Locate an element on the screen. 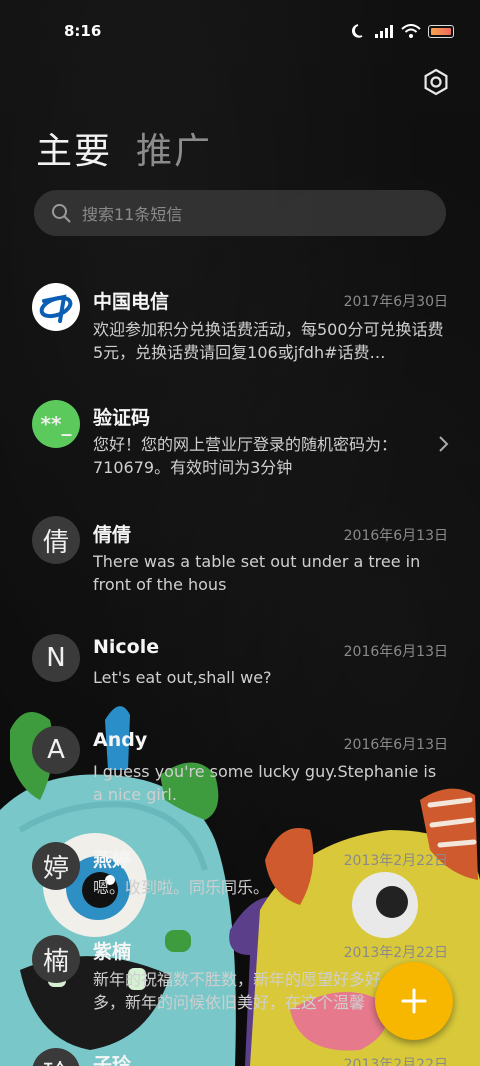 This screenshot has width=480, height=1066. search-input: 搜索11条短信 is located at coordinates (240, 213).